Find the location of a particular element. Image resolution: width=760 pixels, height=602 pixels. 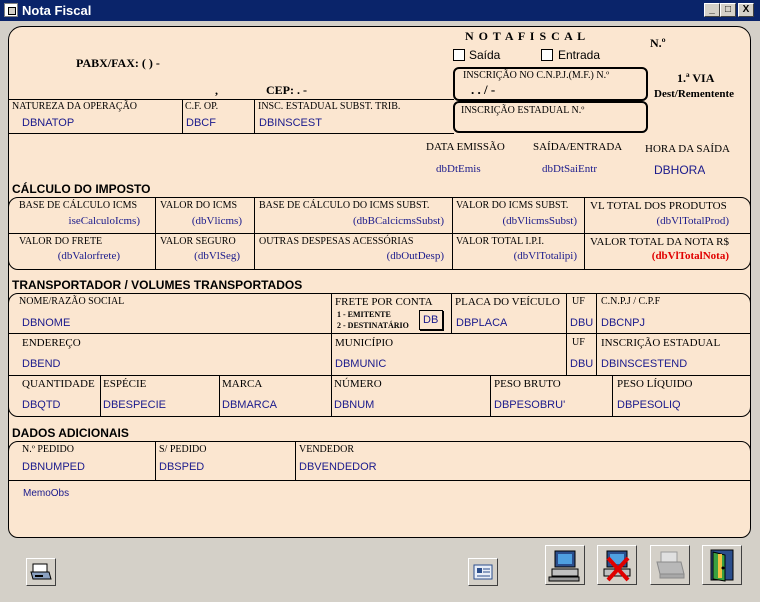

imposto-title: CÁLCULO DO IMPOSTO is located at coordinates (81, 189).